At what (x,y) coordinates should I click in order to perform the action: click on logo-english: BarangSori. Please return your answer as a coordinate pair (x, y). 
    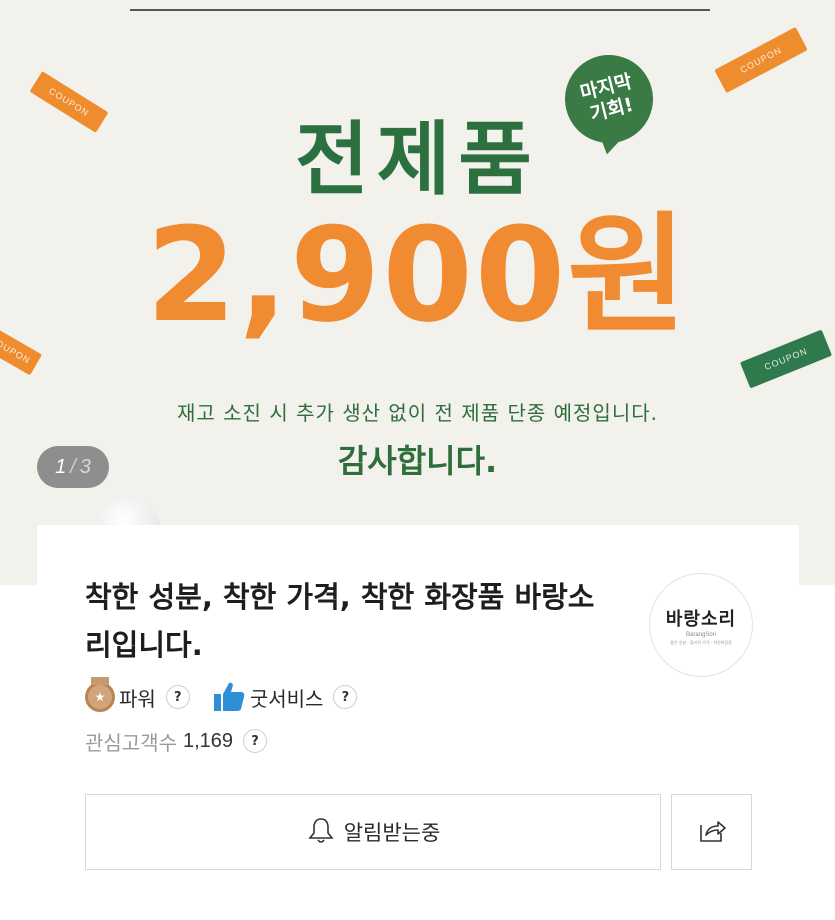
    Looking at the image, I should click on (701, 634).